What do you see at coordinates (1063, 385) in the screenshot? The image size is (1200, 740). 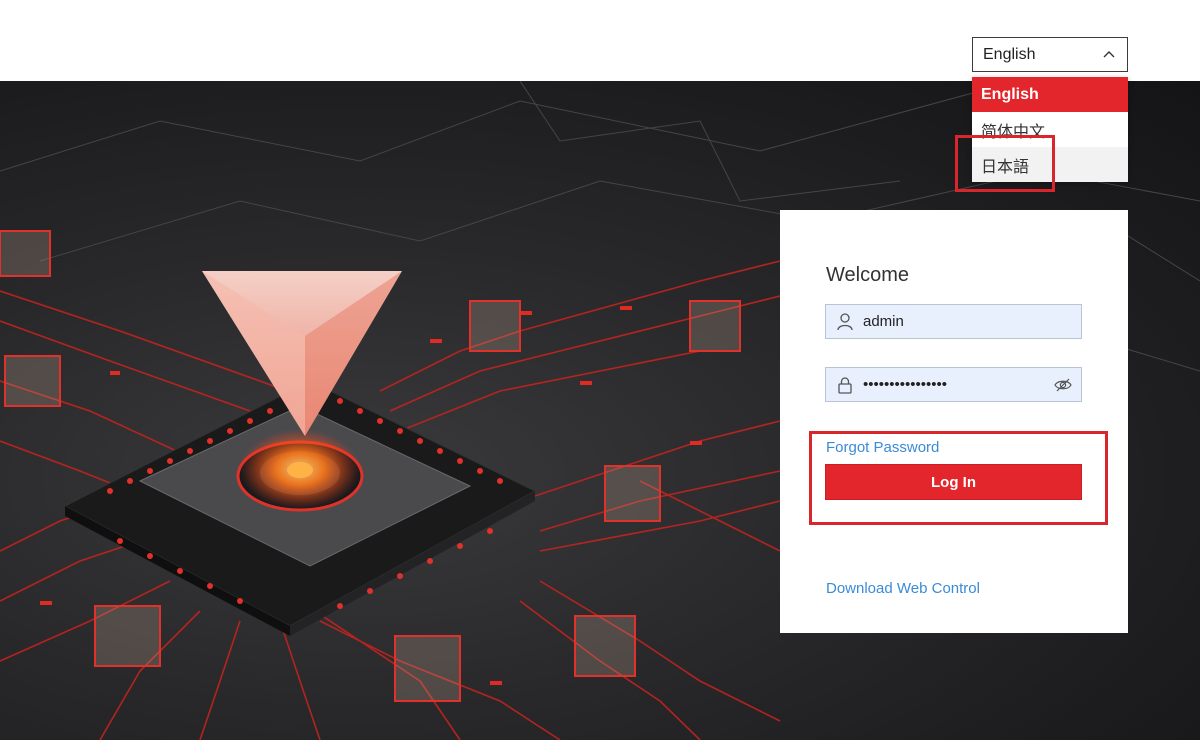 I see `eye-off-icon` at bounding box center [1063, 385].